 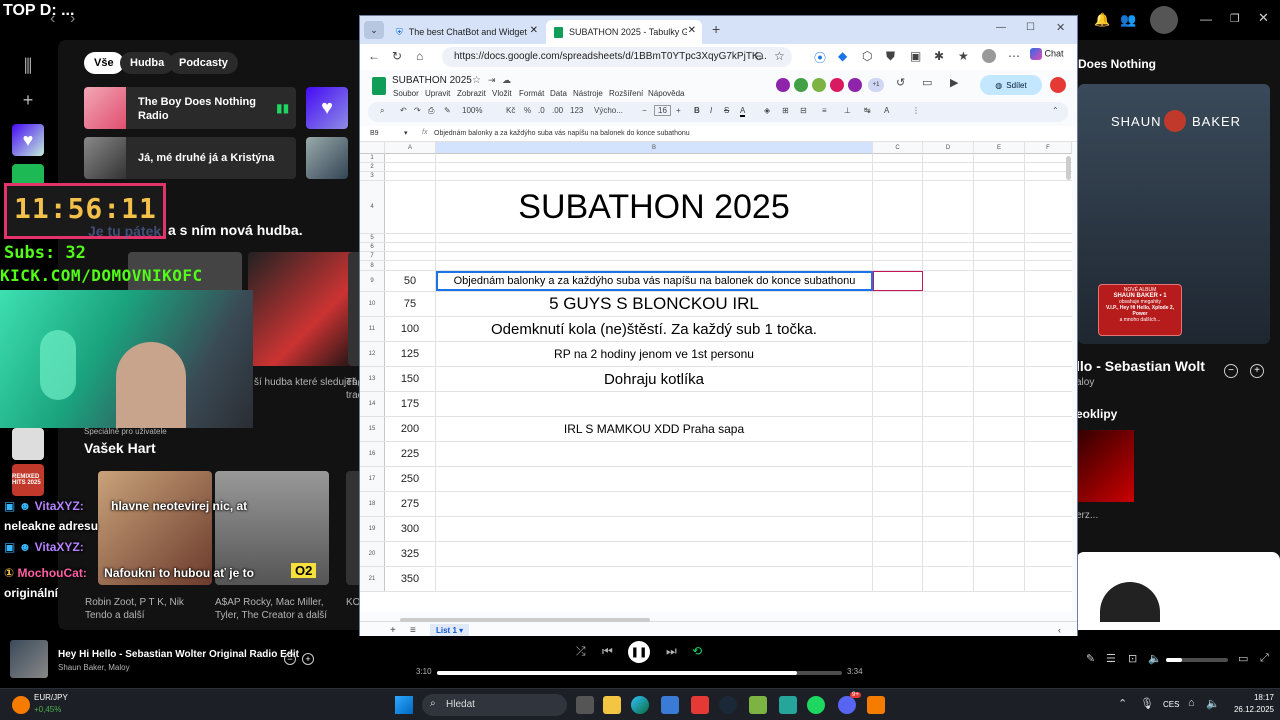 What do you see at coordinates (557, 110) in the screenshot?
I see `increase-decimal-button: .00` at bounding box center [557, 110].